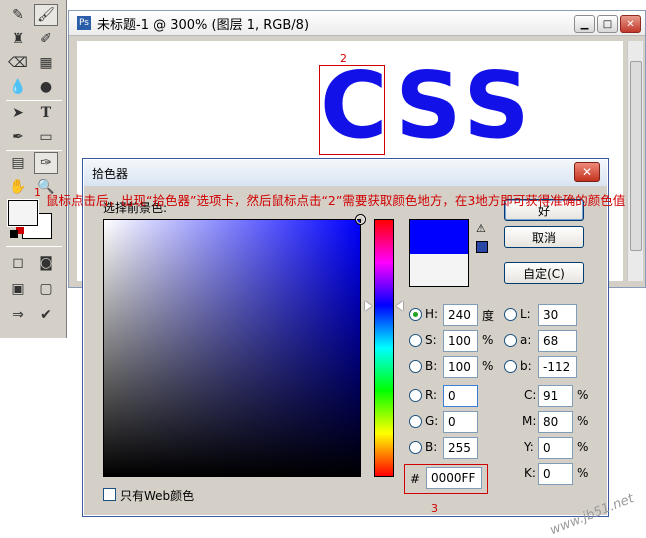 Image resolution: width=646 pixels, height=538 pixels. I want to click on dodge-tool-icon: ●, so click(46, 87).